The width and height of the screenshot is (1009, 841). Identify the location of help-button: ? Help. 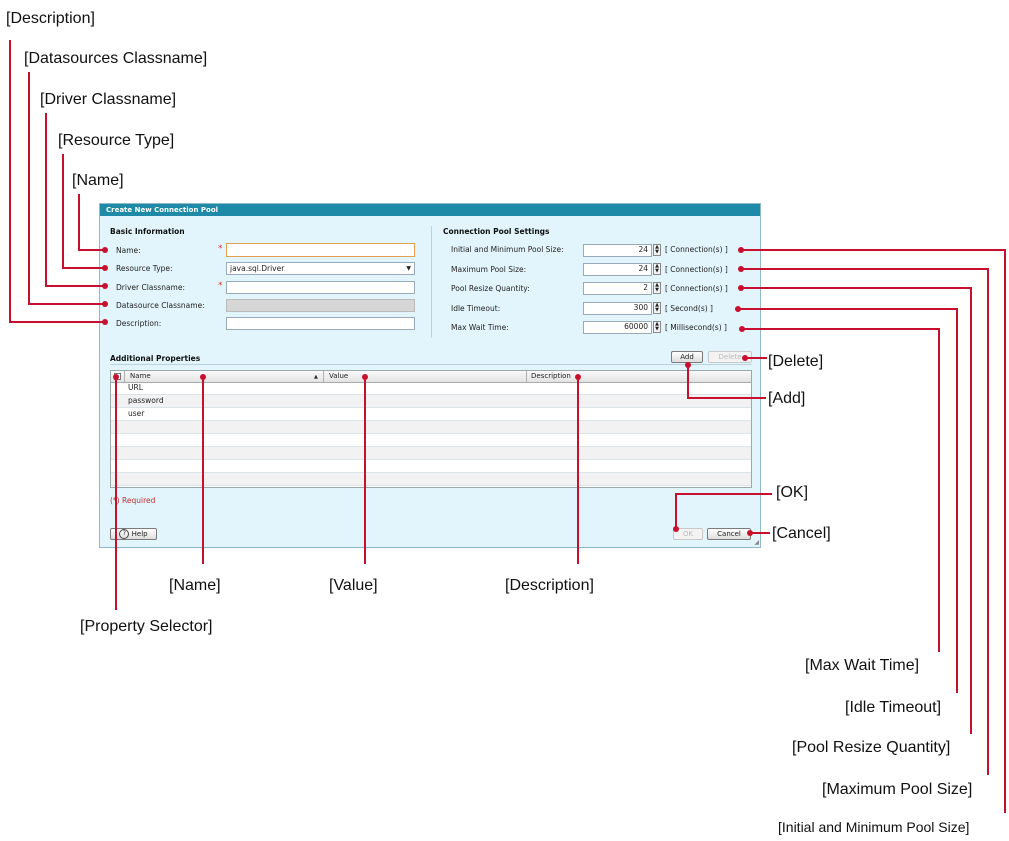
(133, 534).